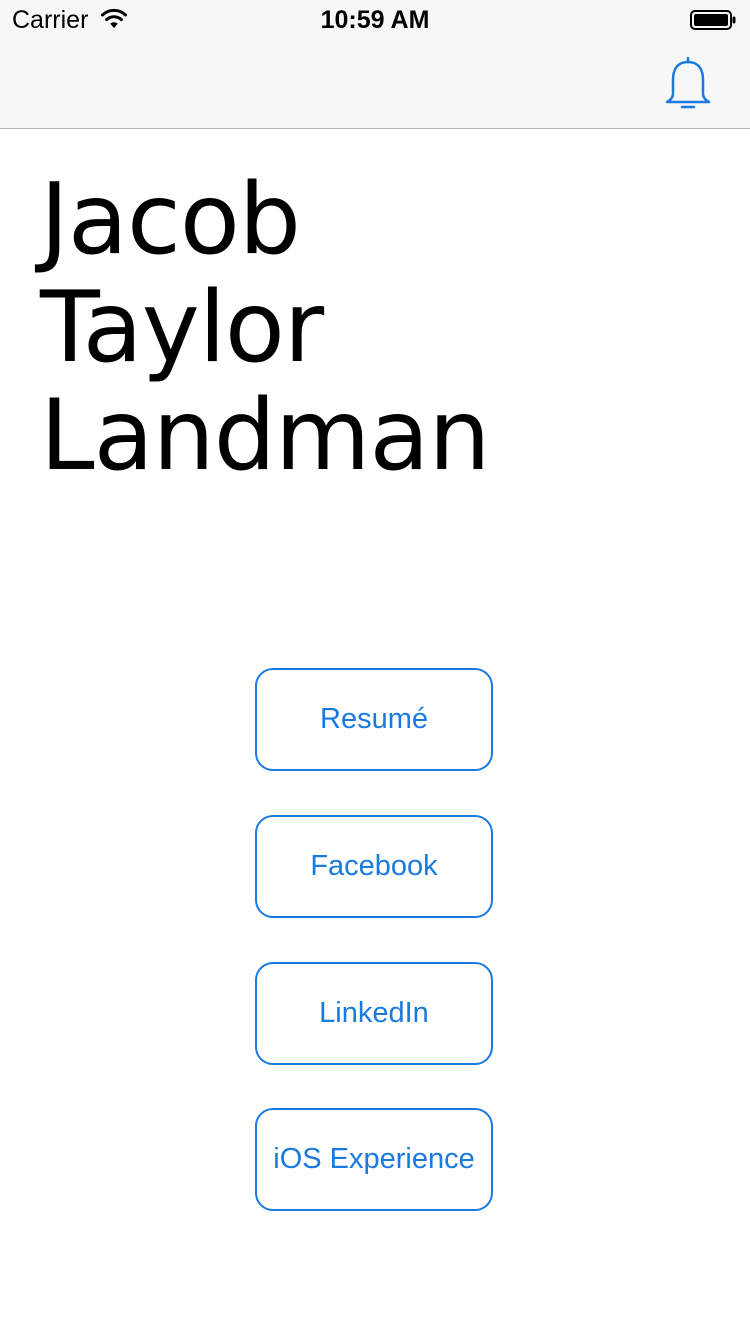 The image size is (750, 1334). I want to click on profile-name: Jacob Taylor Landman, so click(265, 328).